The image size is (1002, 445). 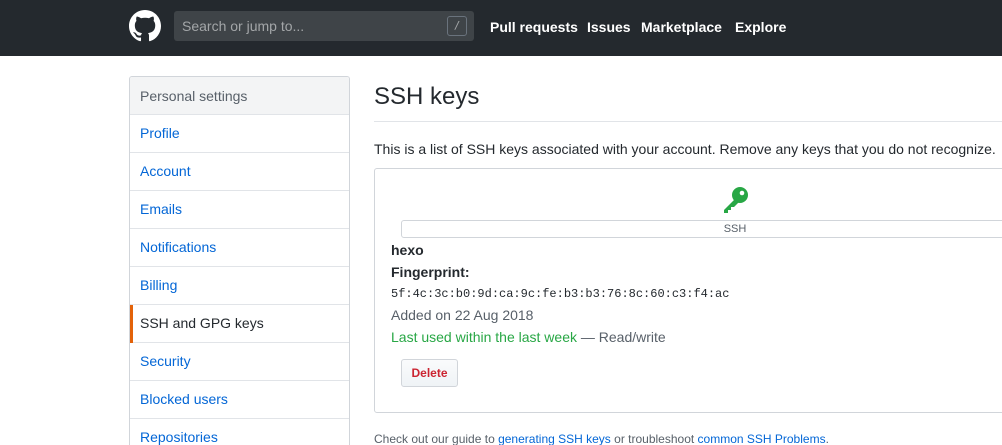 What do you see at coordinates (239, 134) in the screenshot?
I see `sidebar-item-profile: Profile` at bounding box center [239, 134].